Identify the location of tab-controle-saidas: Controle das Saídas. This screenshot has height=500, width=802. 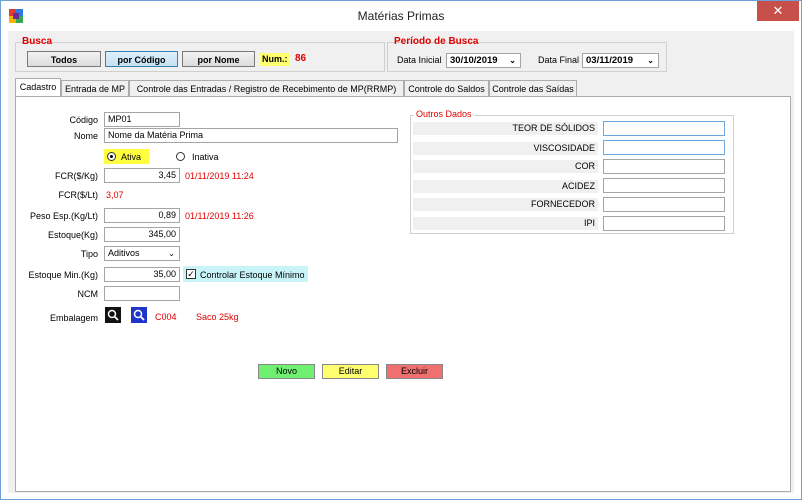
(533, 88).